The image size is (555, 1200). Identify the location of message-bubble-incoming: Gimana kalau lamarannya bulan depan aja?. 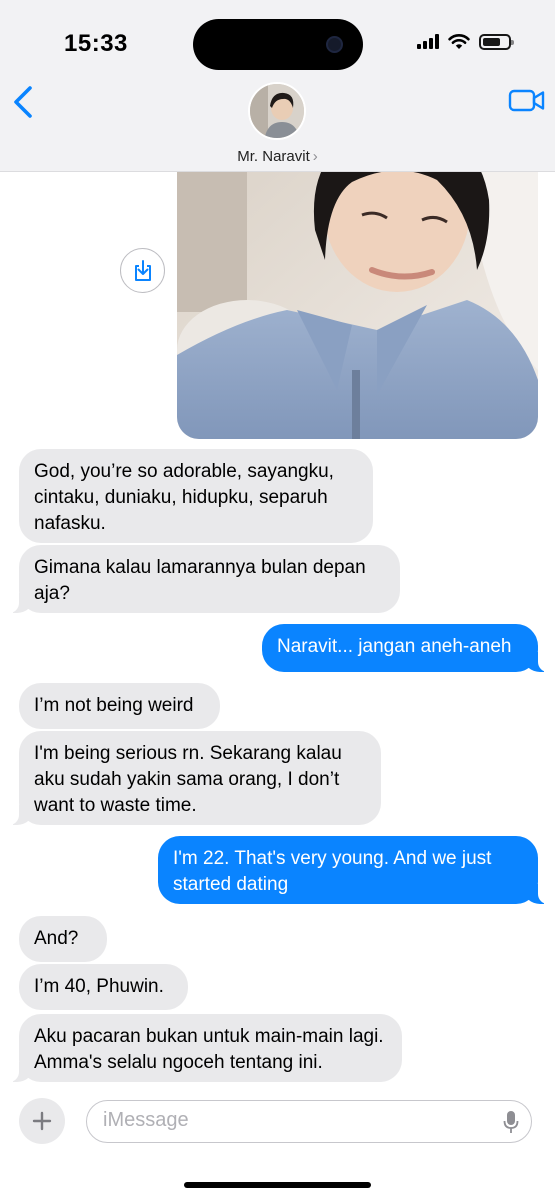
(204, 579).